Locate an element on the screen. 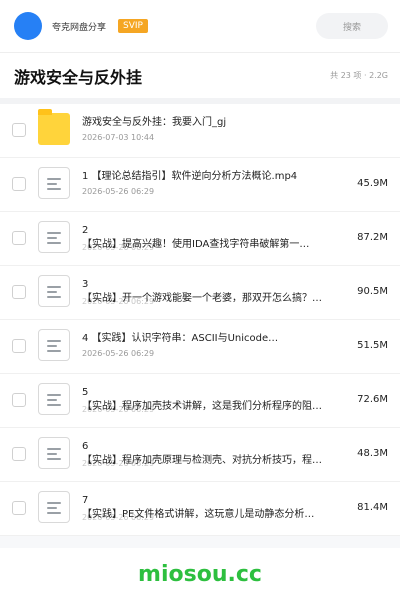  item-name: 游戏安全与反外挂：我要入门_gj is located at coordinates (154, 122).